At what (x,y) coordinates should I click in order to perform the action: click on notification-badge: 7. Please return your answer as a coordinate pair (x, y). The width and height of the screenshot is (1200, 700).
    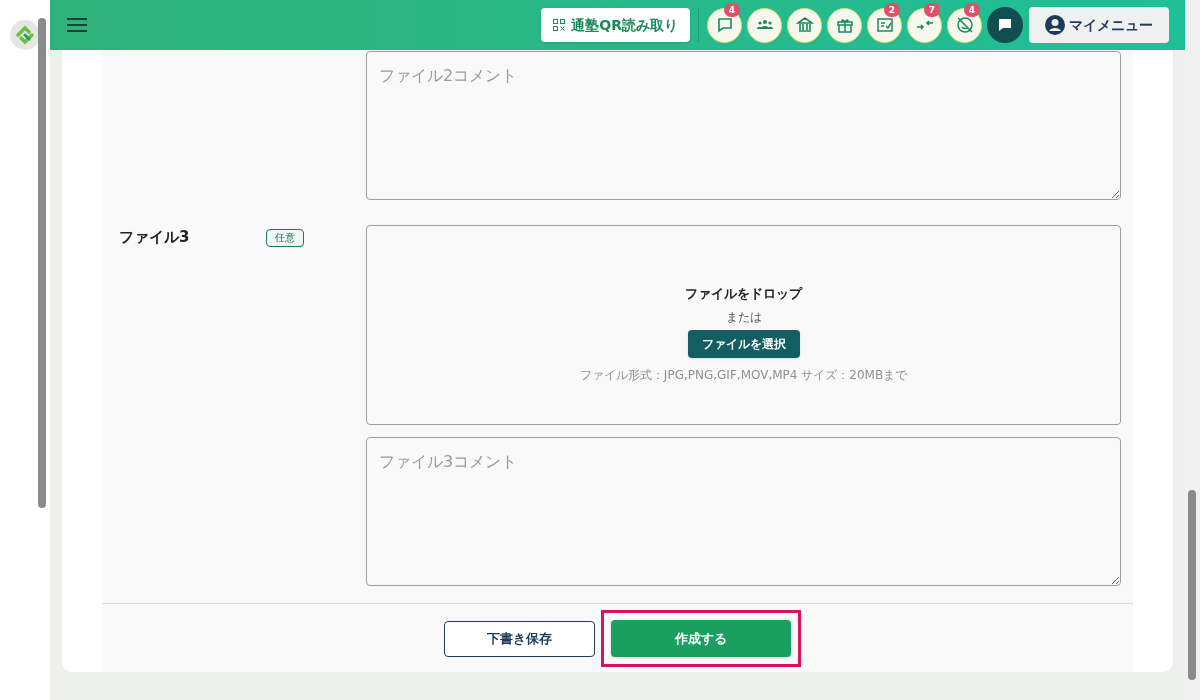
    Looking at the image, I should click on (932, 9).